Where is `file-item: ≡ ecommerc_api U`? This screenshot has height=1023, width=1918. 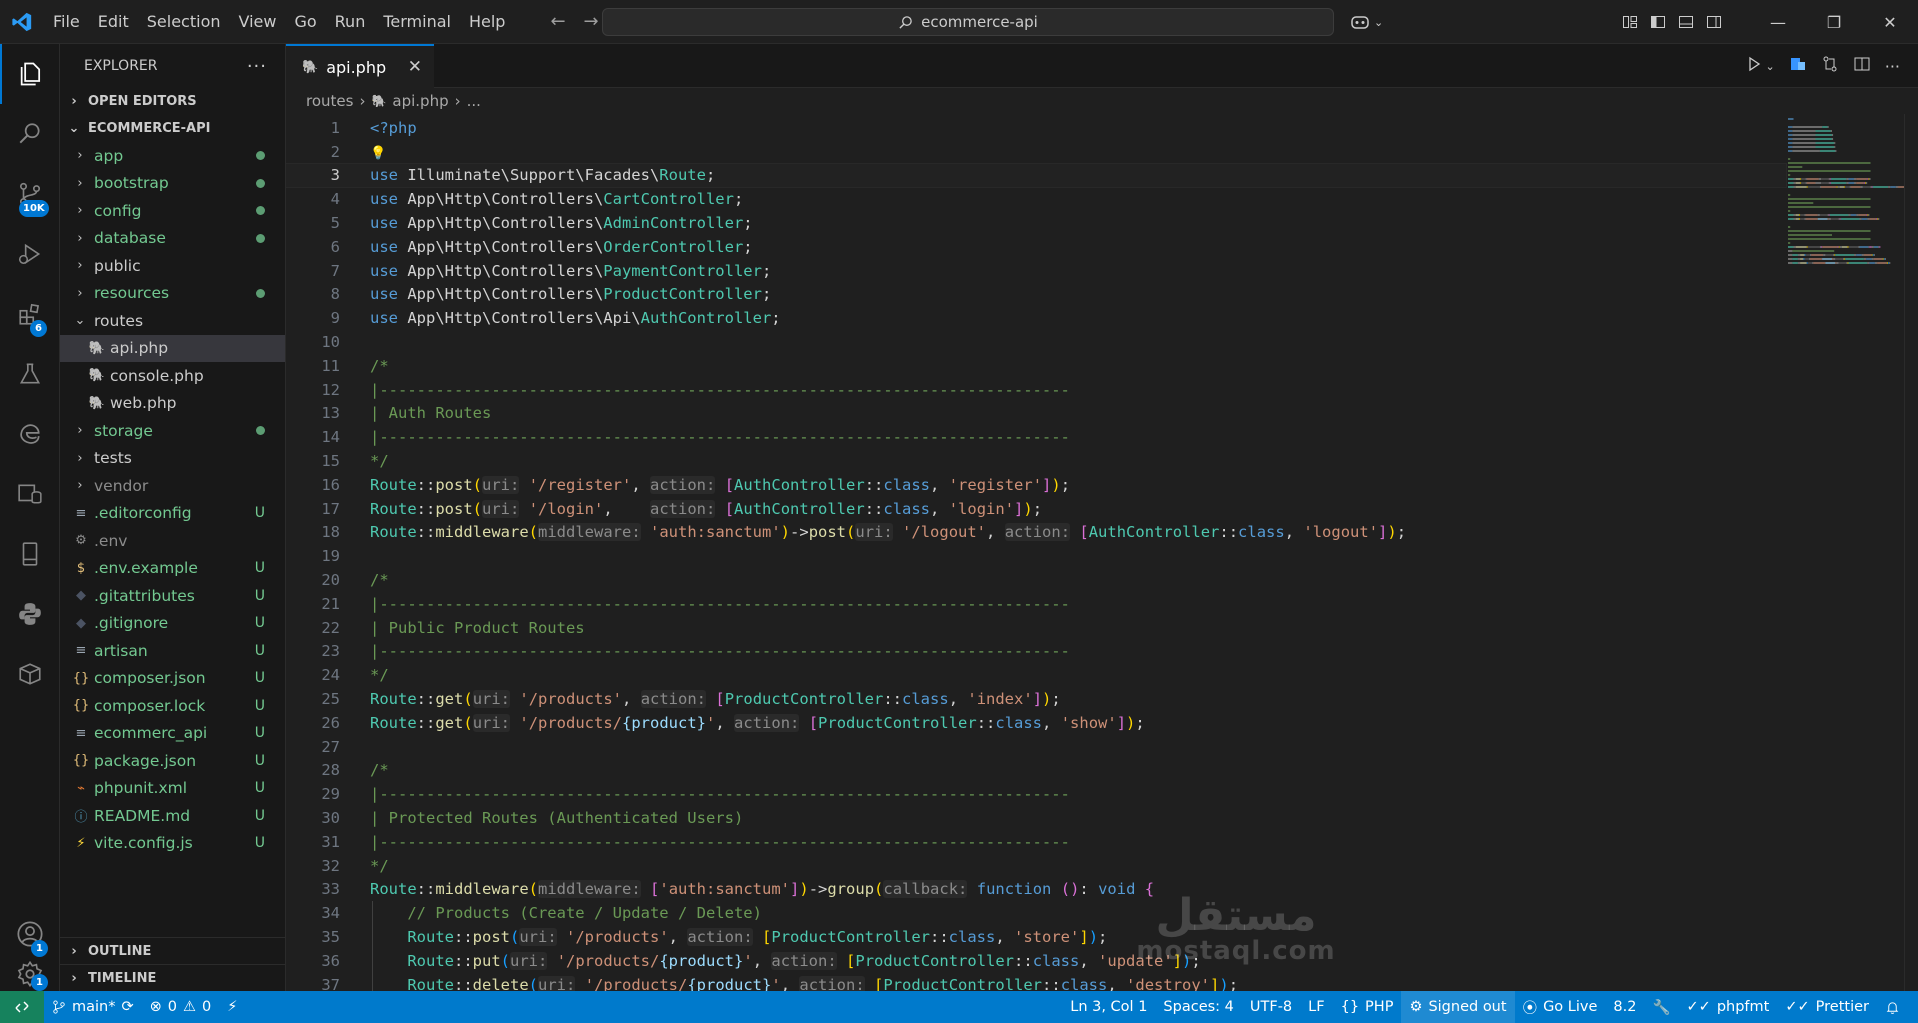
file-item: ≡ ecommerc_api U is located at coordinates (172, 734).